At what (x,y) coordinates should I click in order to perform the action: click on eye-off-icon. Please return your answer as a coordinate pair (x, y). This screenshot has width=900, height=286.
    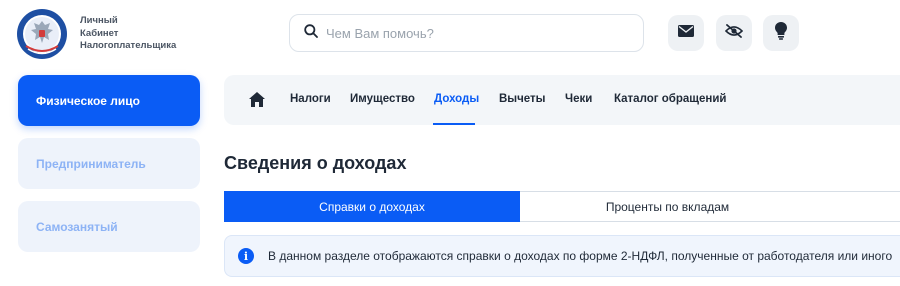
    Looking at the image, I should click on (734, 33).